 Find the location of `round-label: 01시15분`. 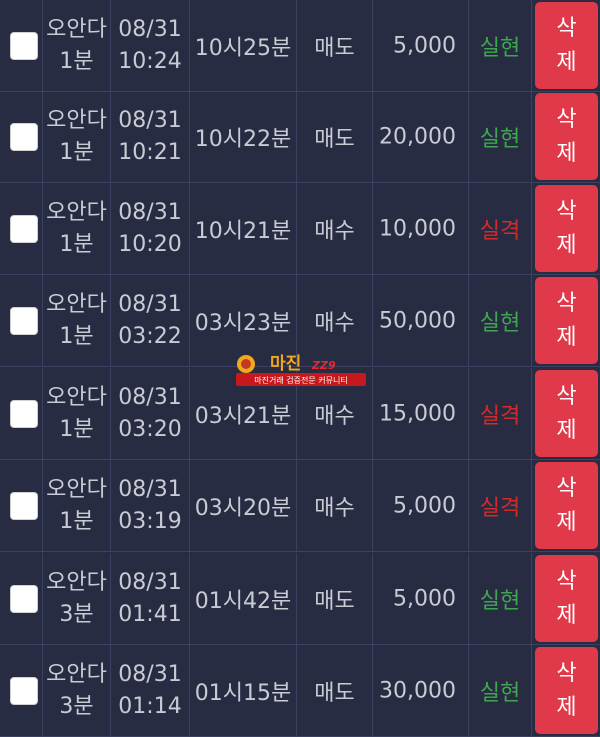

round-label: 01시15분 is located at coordinates (243, 693).